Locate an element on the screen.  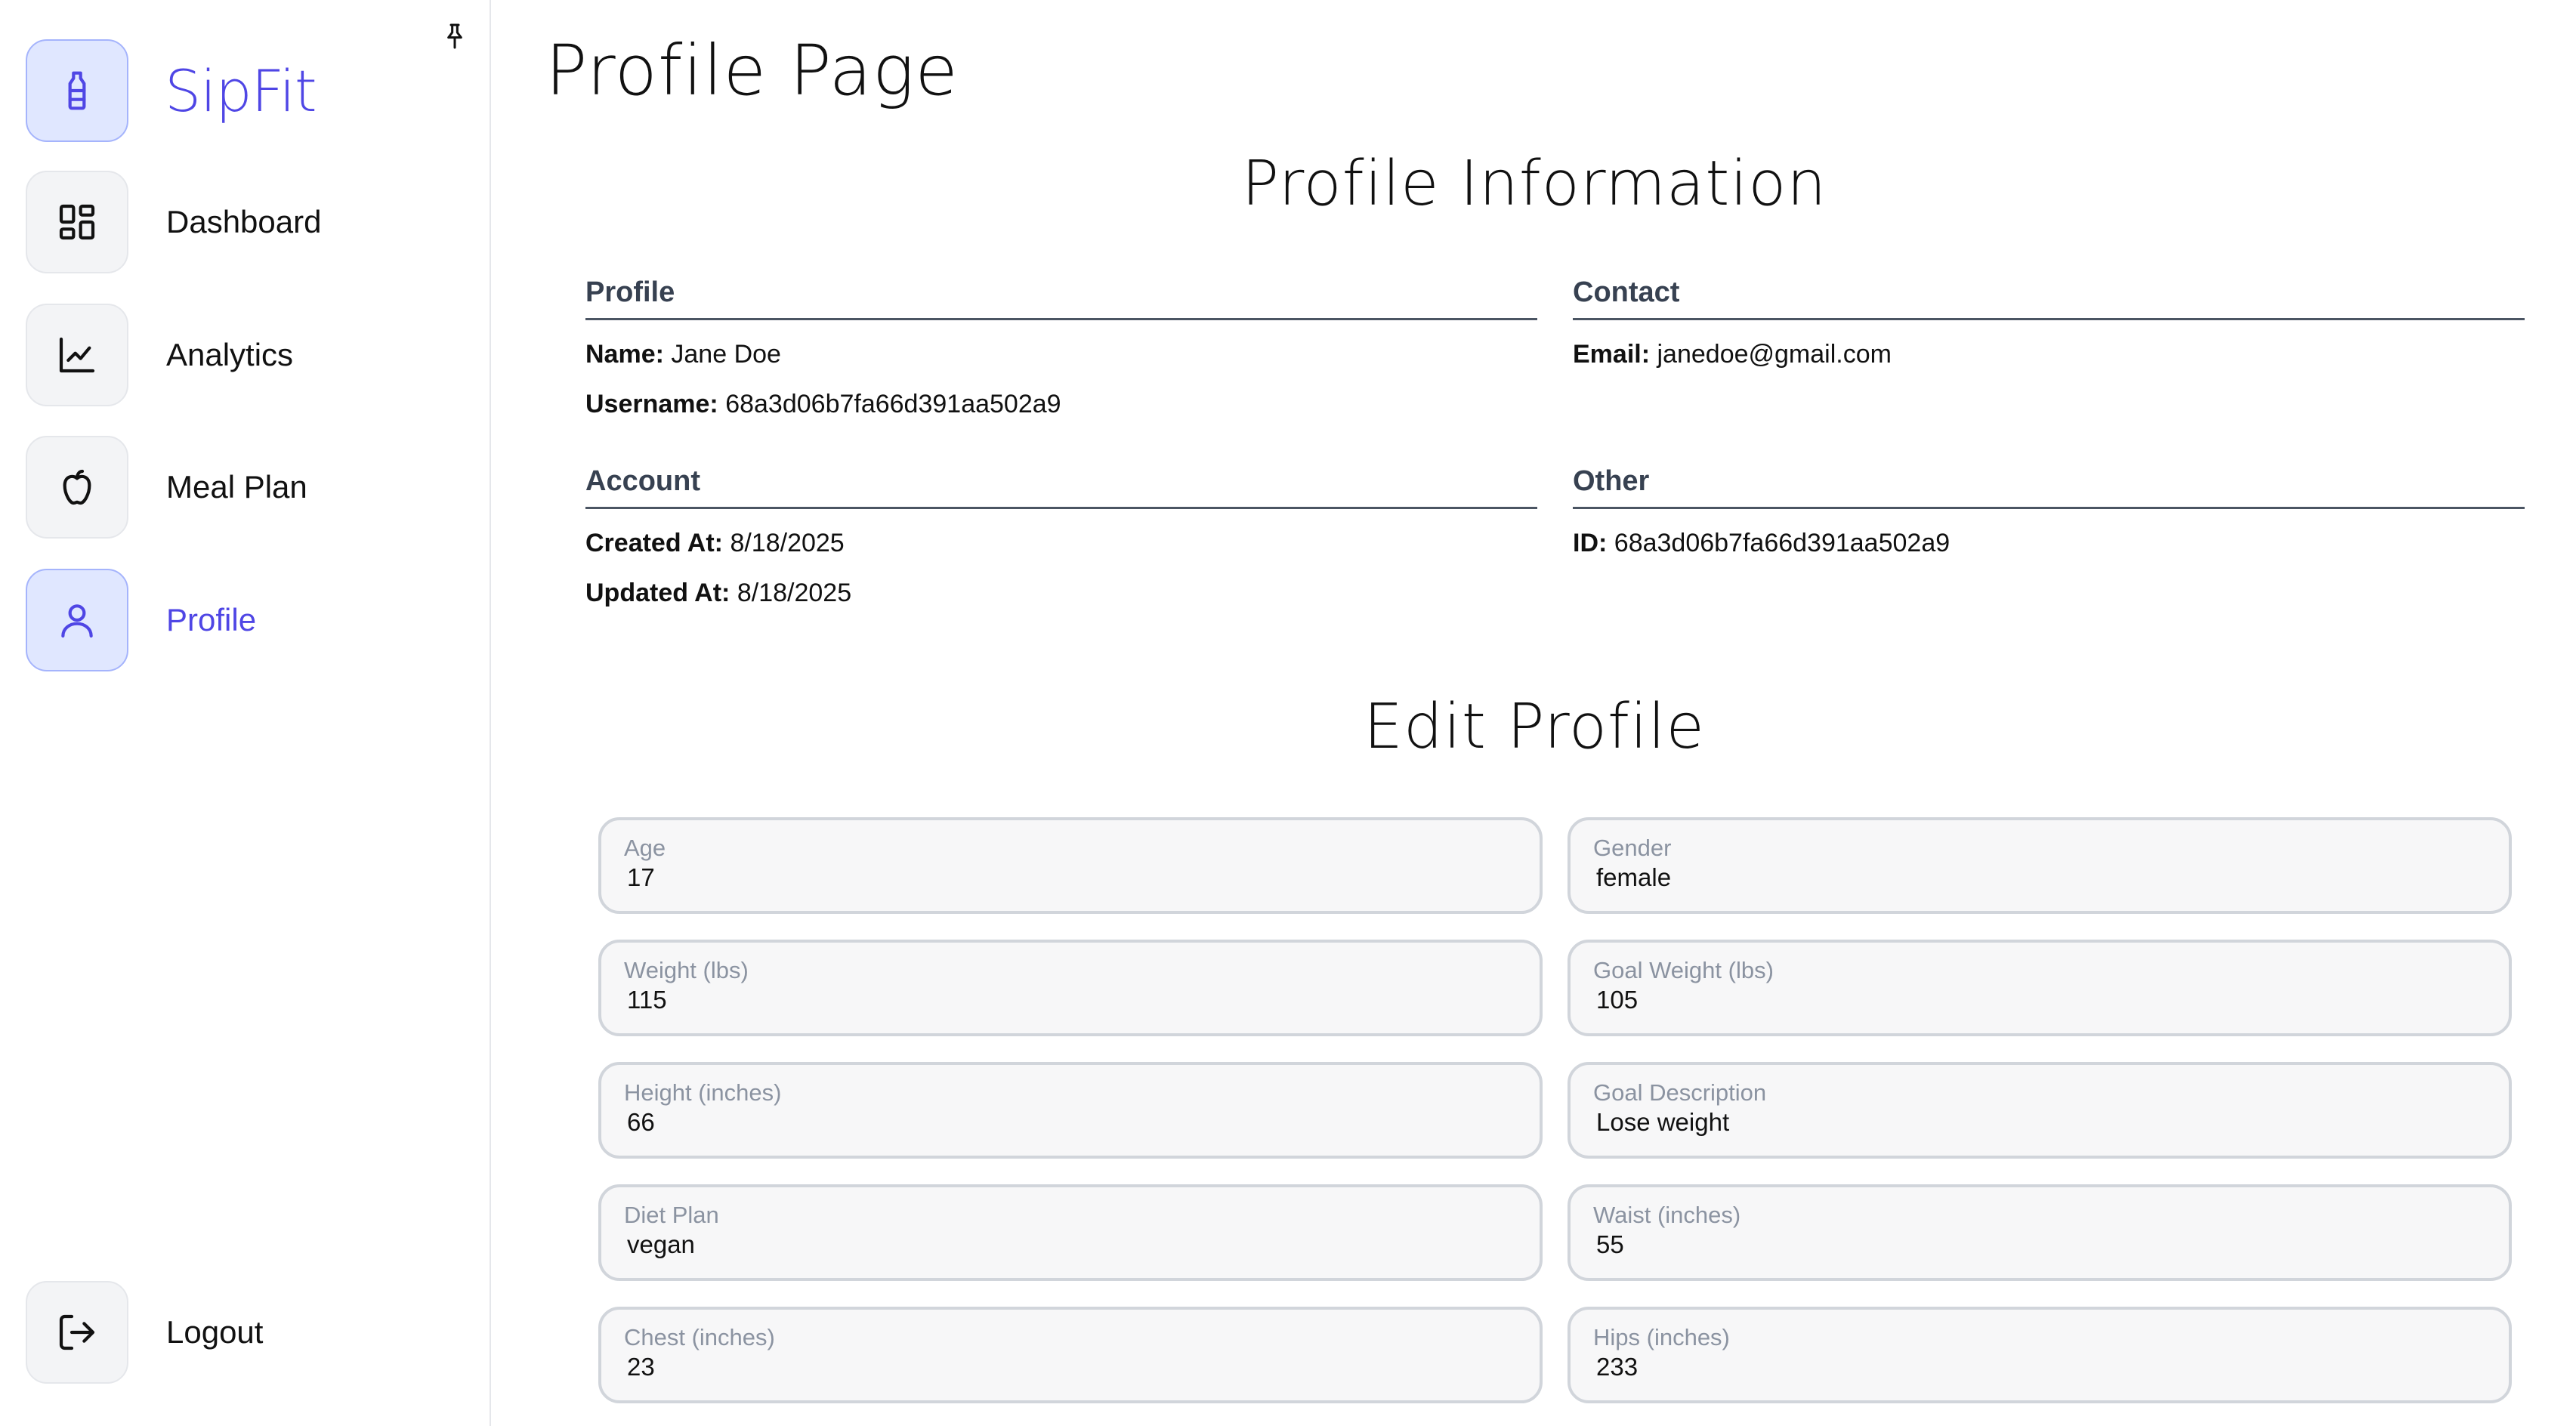
apple-icon is located at coordinates (77, 488).